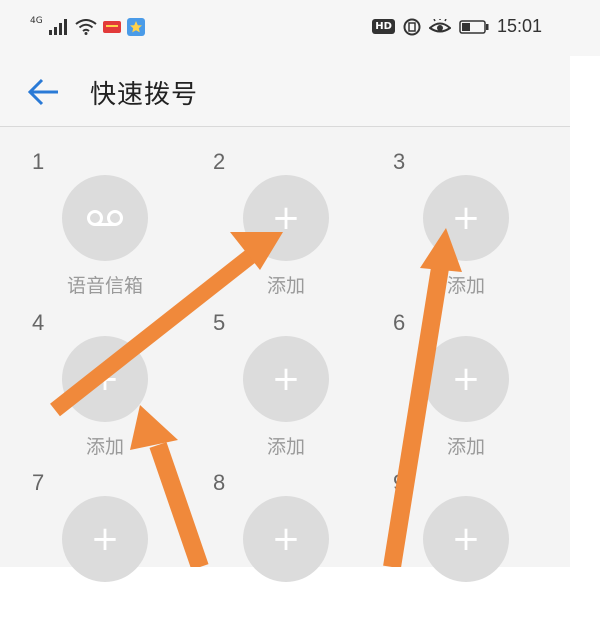 This screenshot has width=600, height=620. Describe the element at coordinates (300, 28) in the screenshot. I see `status-bar: 4G HD 15:01` at that location.